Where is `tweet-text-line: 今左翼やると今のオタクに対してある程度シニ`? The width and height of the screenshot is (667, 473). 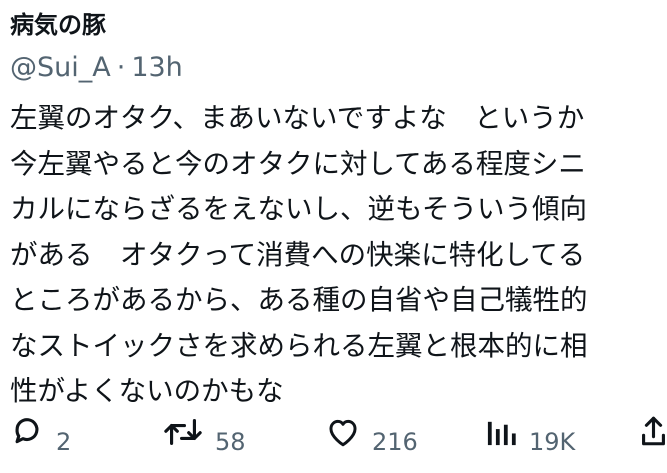 tweet-text-line: 今左翼やると今のオタクに対してある程度シニ is located at coordinates (298, 163).